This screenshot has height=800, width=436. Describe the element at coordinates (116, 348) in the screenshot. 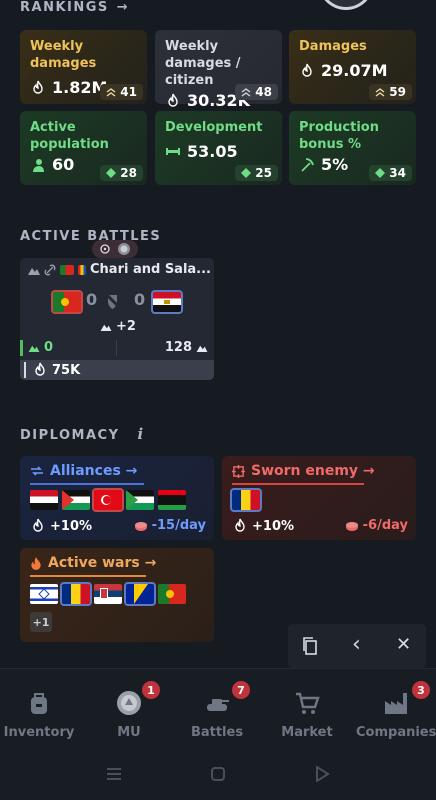

I see `divider` at that location.